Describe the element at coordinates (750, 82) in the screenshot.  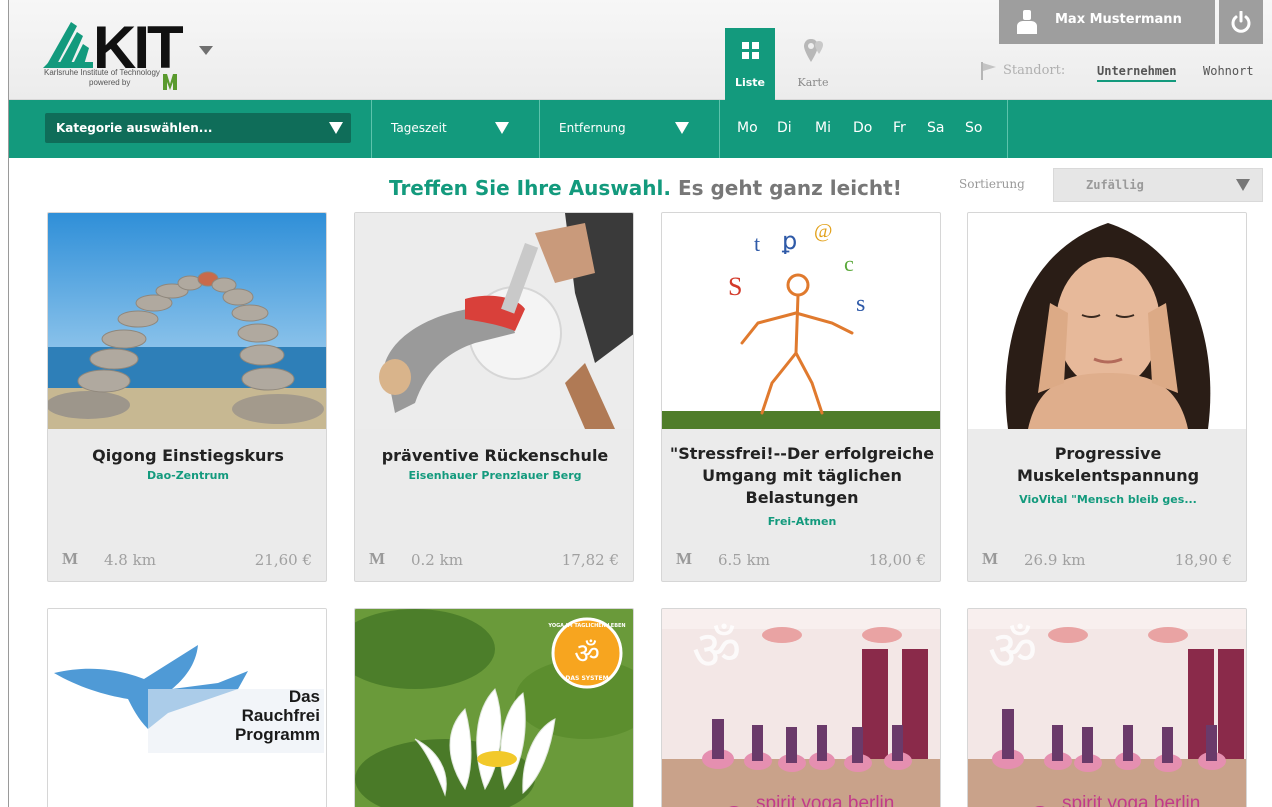
I see `view-liste-label: Liste` at that location.